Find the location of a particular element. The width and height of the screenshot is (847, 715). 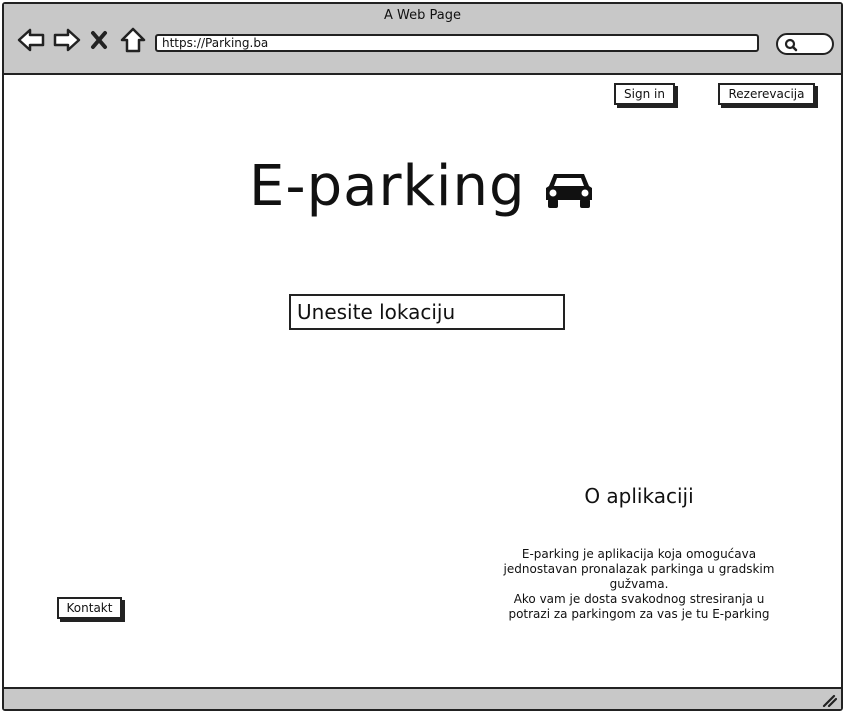

search-icon is located at coordinates (791, 45).